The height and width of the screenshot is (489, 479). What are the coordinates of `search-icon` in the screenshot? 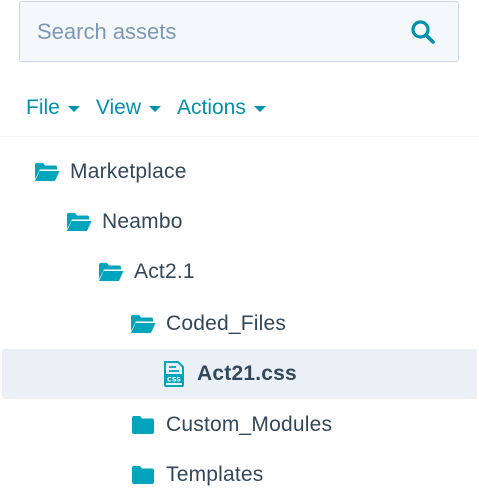 It's located at (423, 32).